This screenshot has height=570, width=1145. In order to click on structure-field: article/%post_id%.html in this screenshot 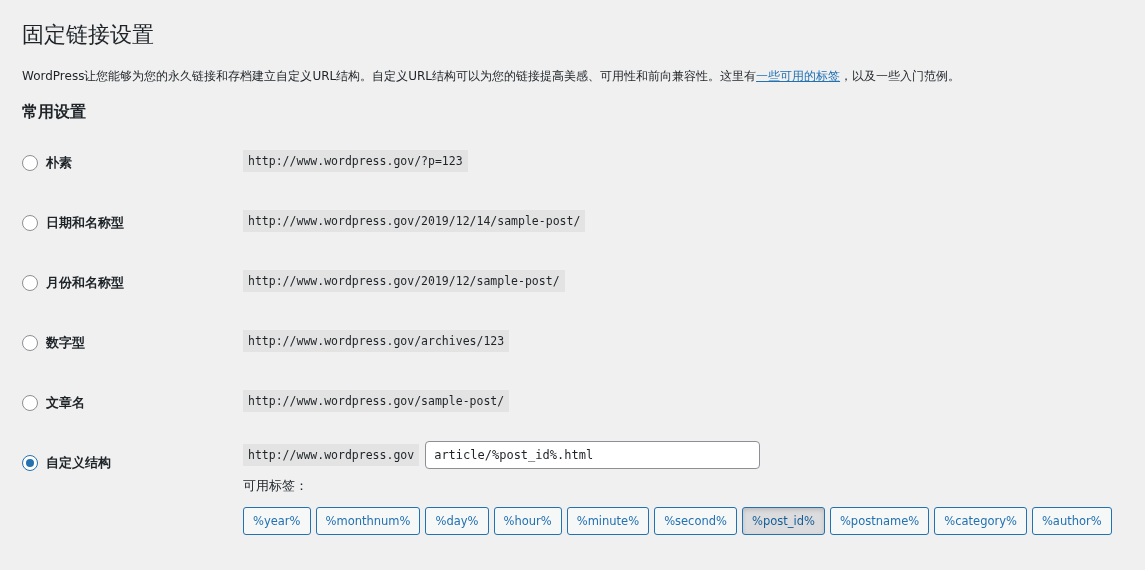, I will do `click(593, 455)`.